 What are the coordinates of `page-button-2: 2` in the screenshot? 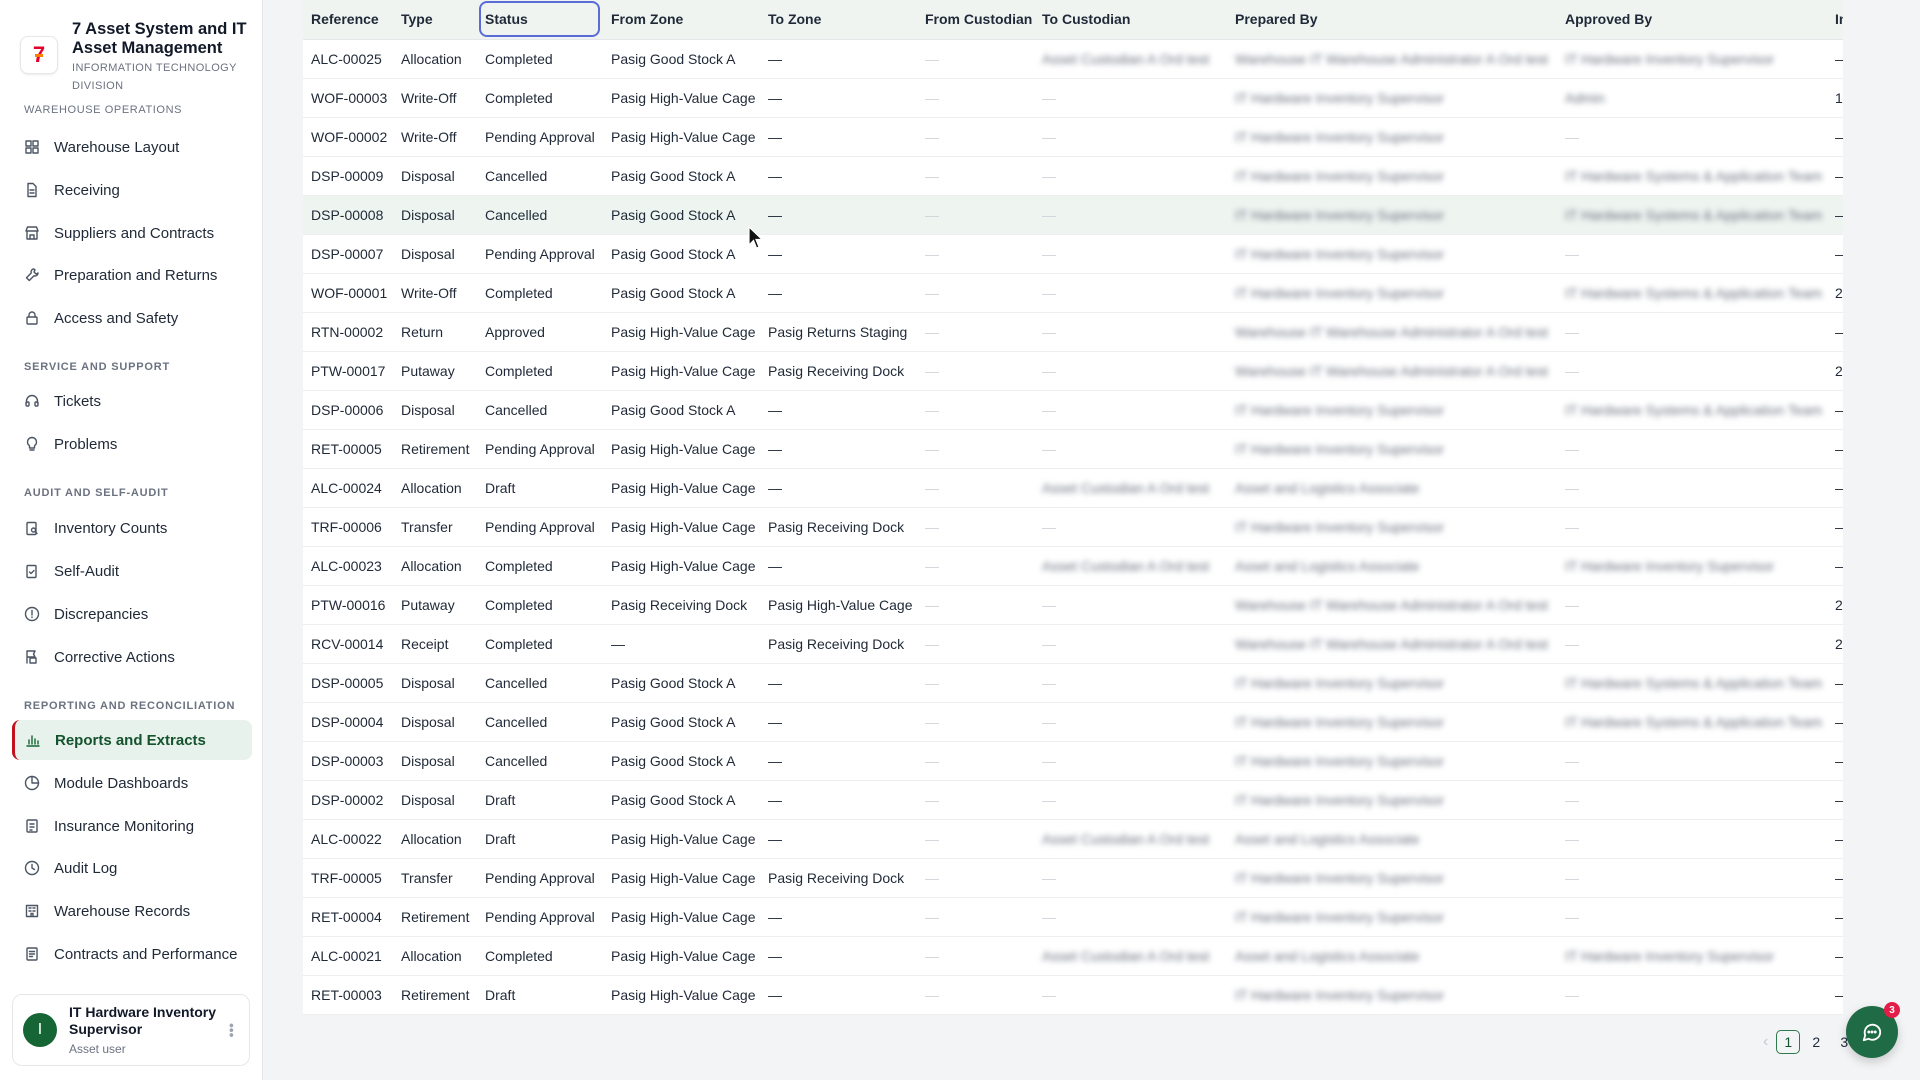 It's located at (1816, 1042).